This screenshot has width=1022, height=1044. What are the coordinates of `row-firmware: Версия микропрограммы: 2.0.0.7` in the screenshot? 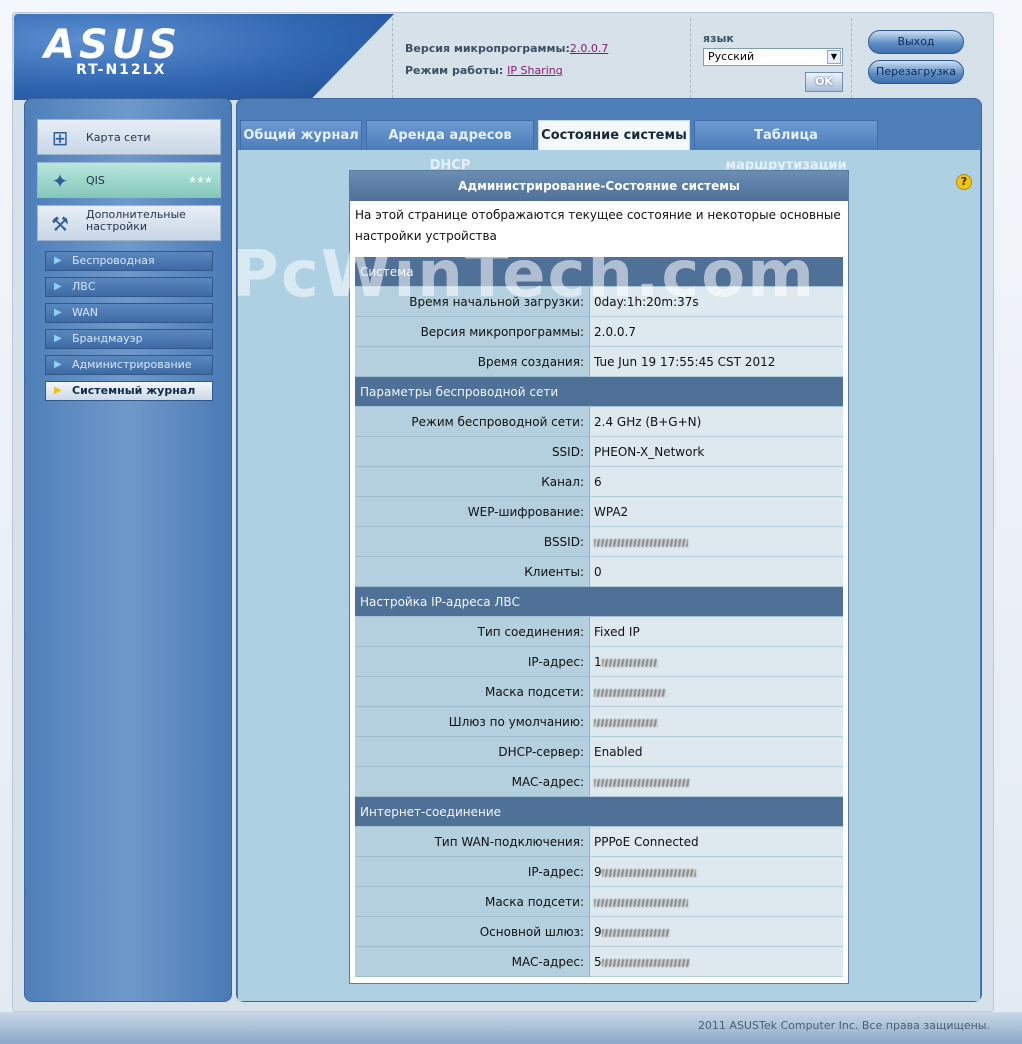 It's located at (599, 332).